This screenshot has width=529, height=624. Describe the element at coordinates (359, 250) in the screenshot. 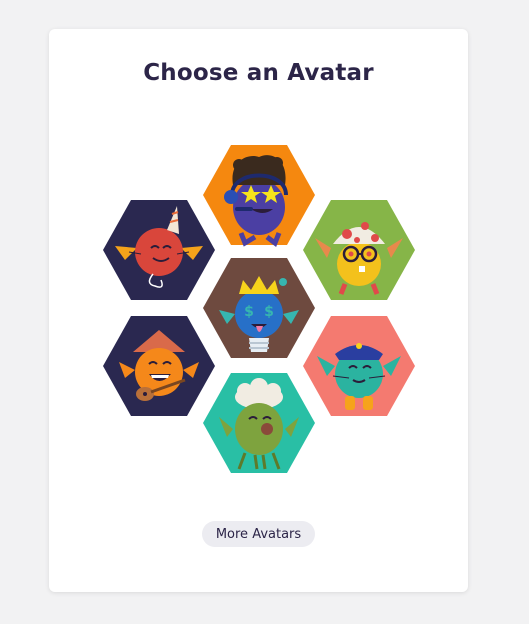

I see `avatar-mushroom-monster` at that location.